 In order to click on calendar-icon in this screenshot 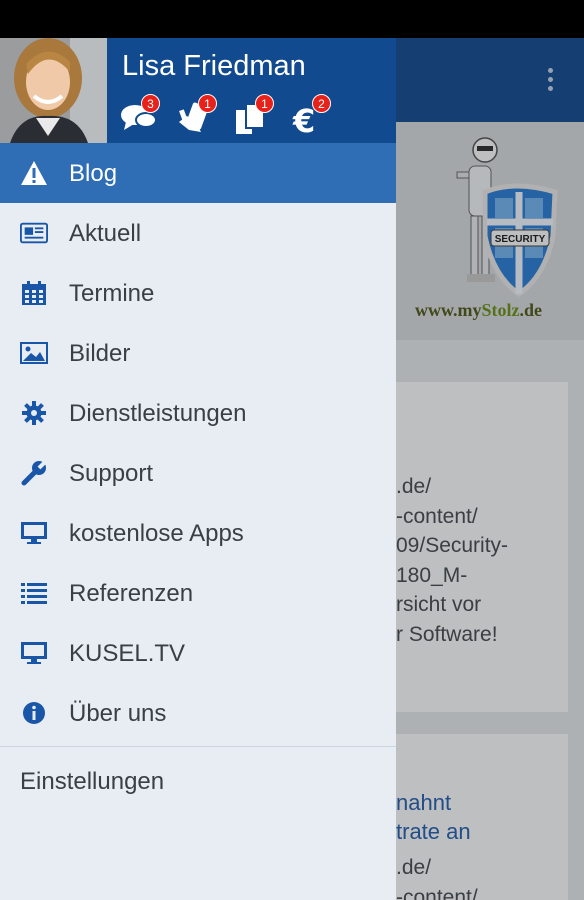, I will do `click(34, 293)`.